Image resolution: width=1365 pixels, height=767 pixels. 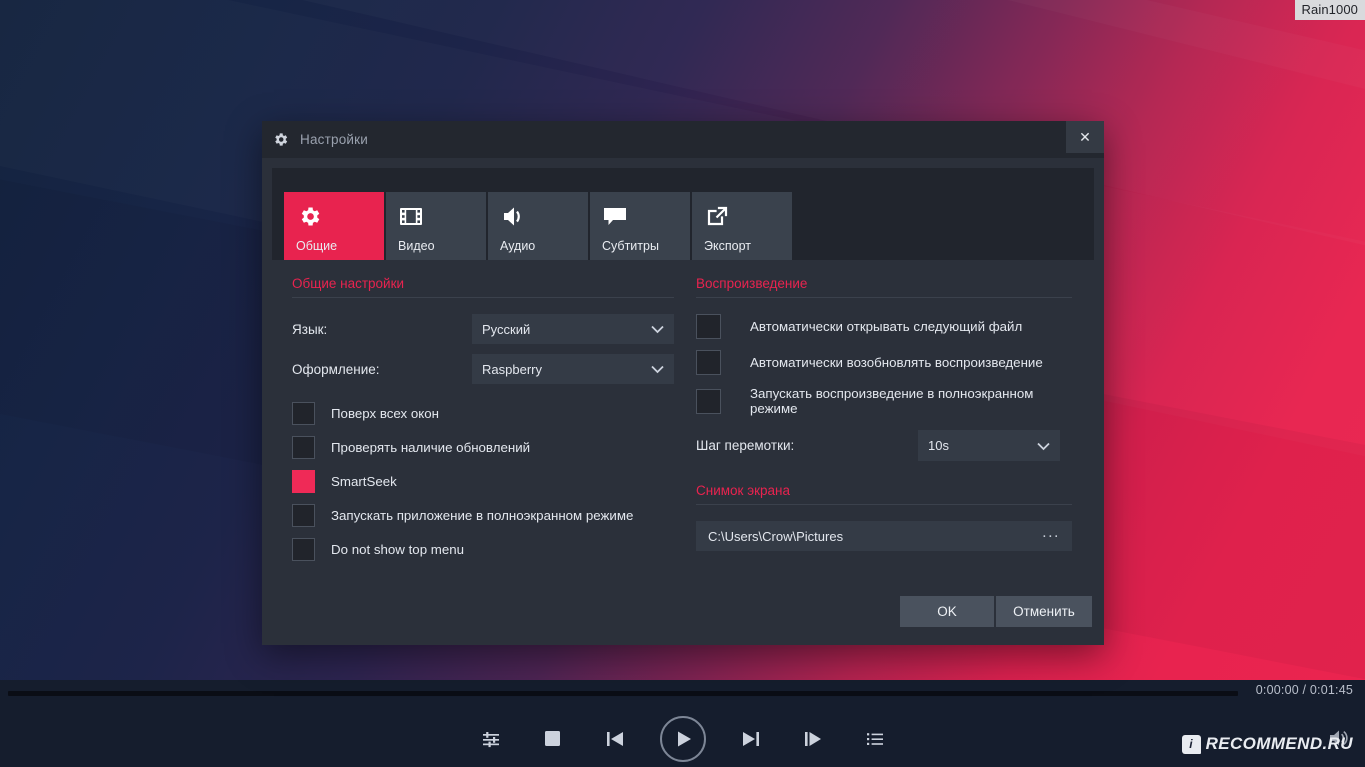 What do you see at coordinates (742, 226) in the screenshot?
I see `tab-export: Экспорт` at bounding box center [742, 226].